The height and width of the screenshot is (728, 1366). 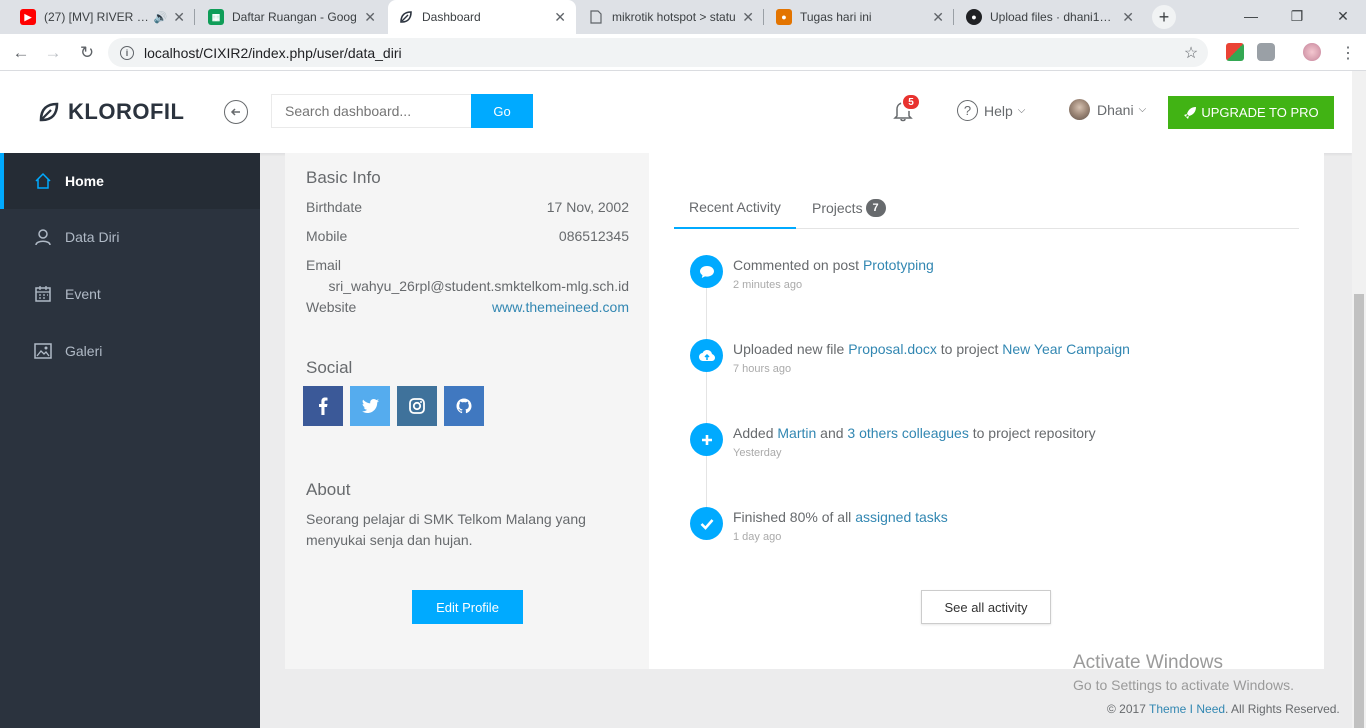 I want to click on reload-icon: ↻, so click(x=87, y=53).